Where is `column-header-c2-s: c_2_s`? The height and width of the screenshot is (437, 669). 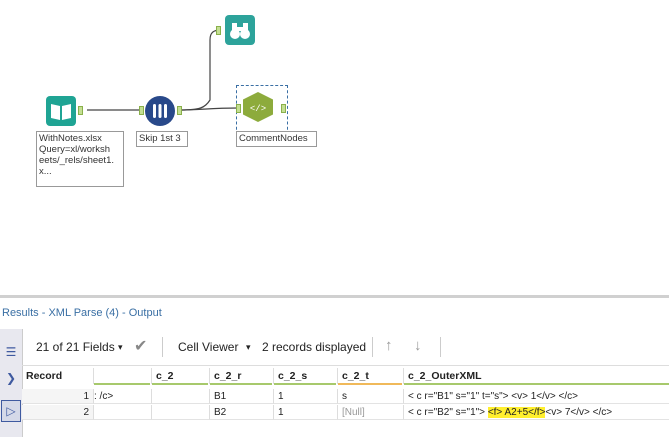
column-header-c2-s: c_2_s is located at coordinates (306, 376).